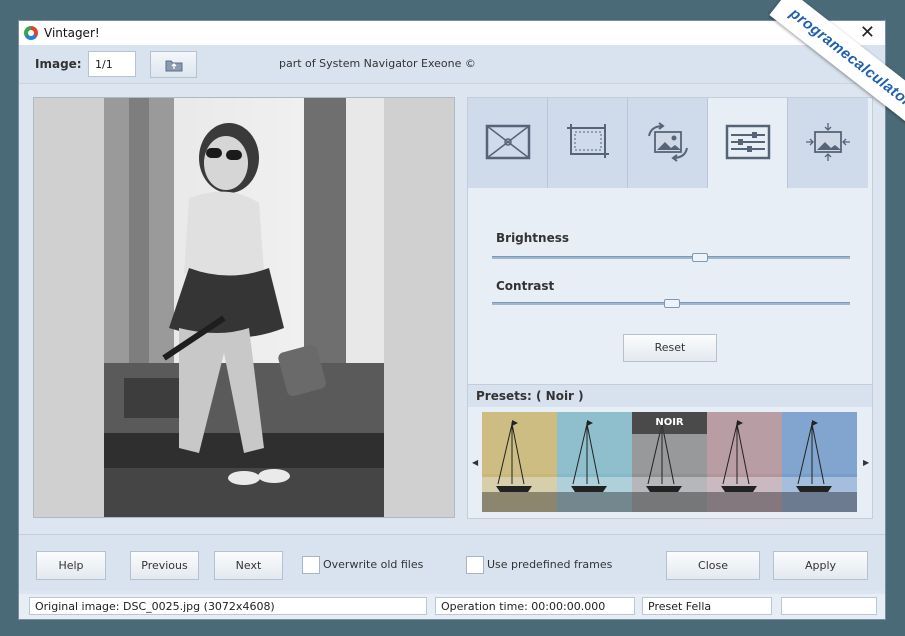  I want to click on rotate-image-icon, so click(668, 142).